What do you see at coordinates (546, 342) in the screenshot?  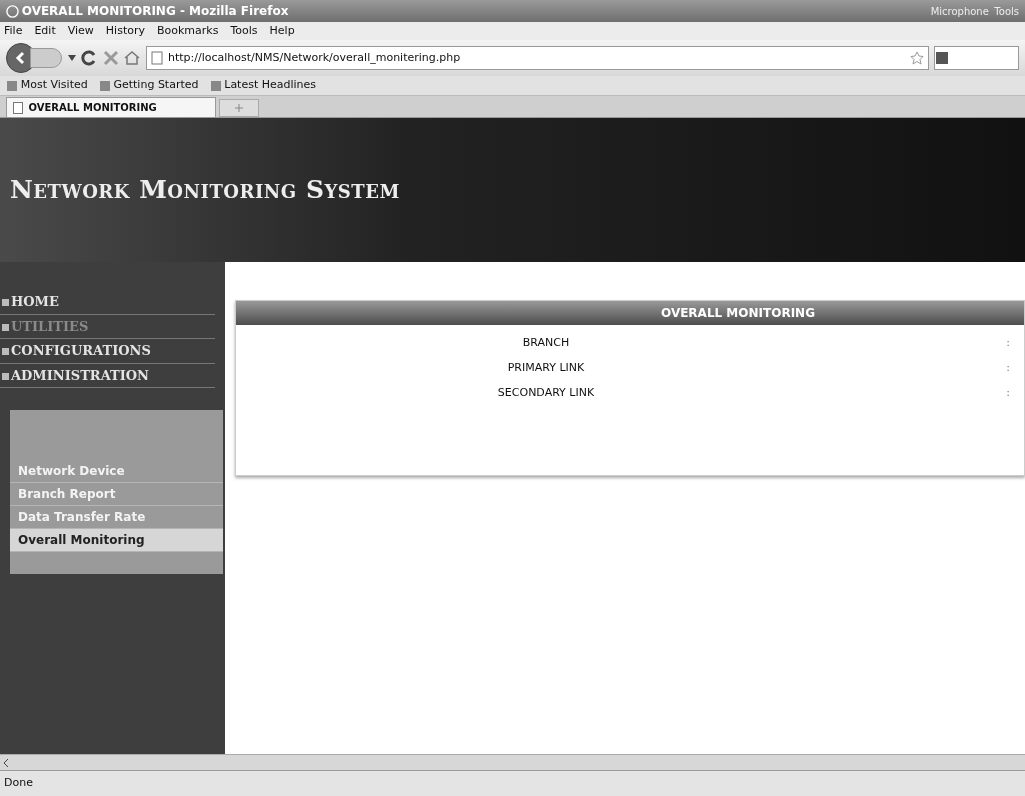 I see `field-label: BRANCH` at bounding box center [546, 342].